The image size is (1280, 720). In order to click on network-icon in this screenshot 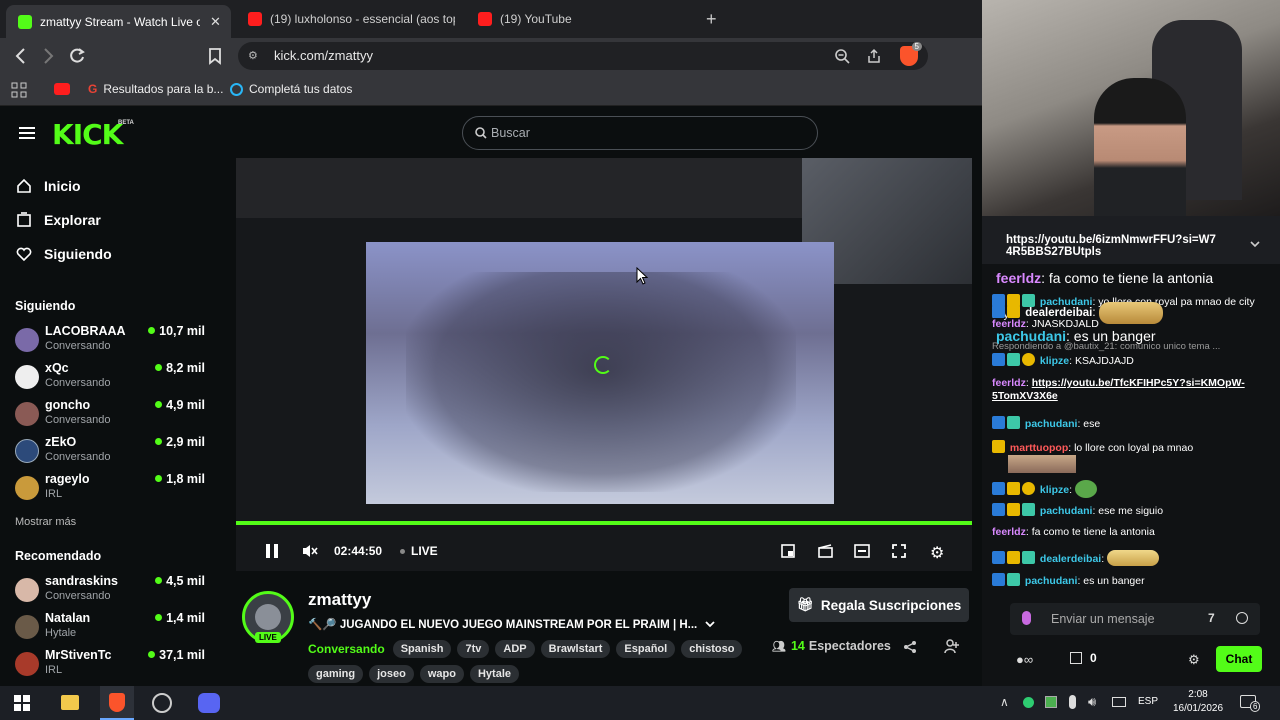, I will do `click(1119, 702)`.